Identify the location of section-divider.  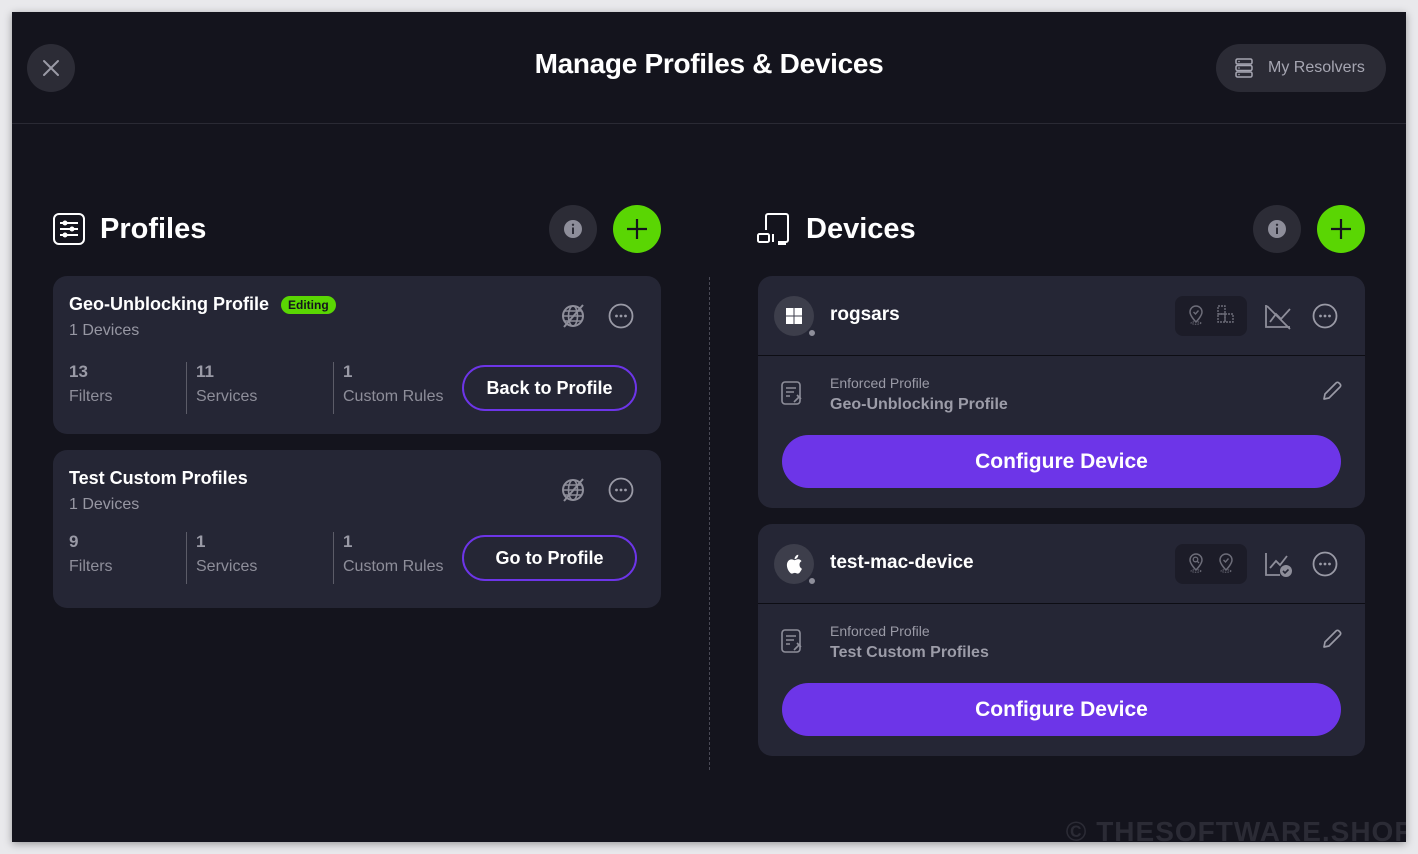
(709, 524).